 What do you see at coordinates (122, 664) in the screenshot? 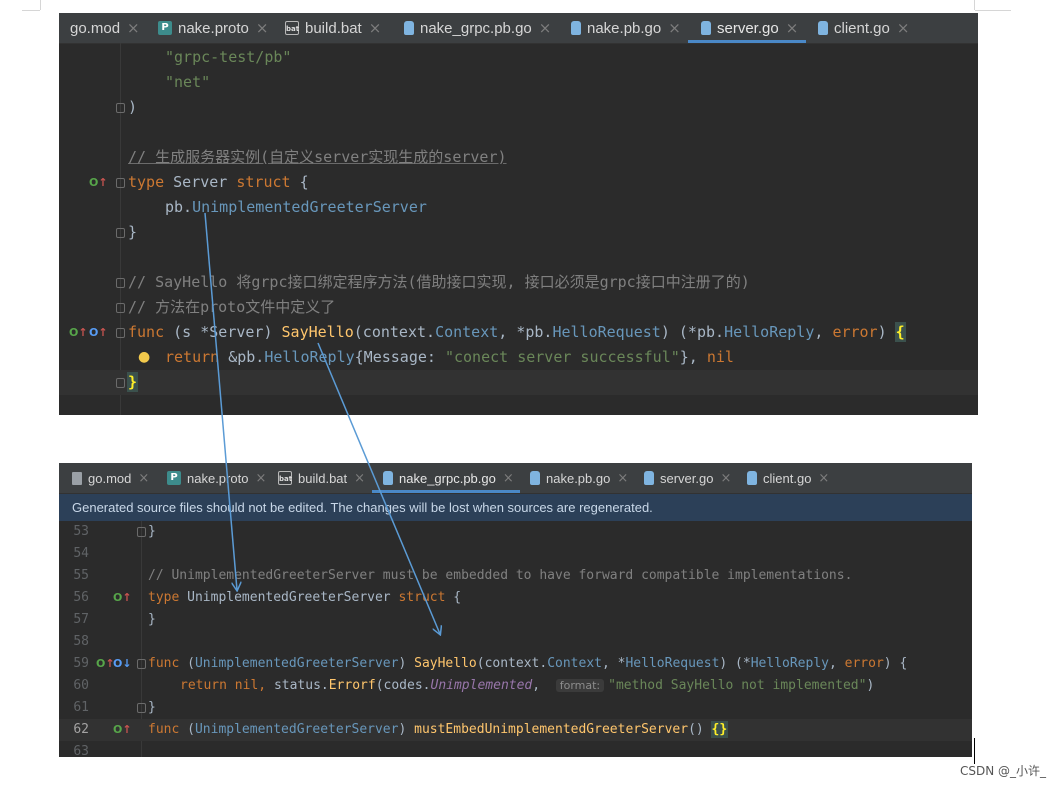
I see `implemented-marker-icon: O↓` at bounding box center [122, 664].